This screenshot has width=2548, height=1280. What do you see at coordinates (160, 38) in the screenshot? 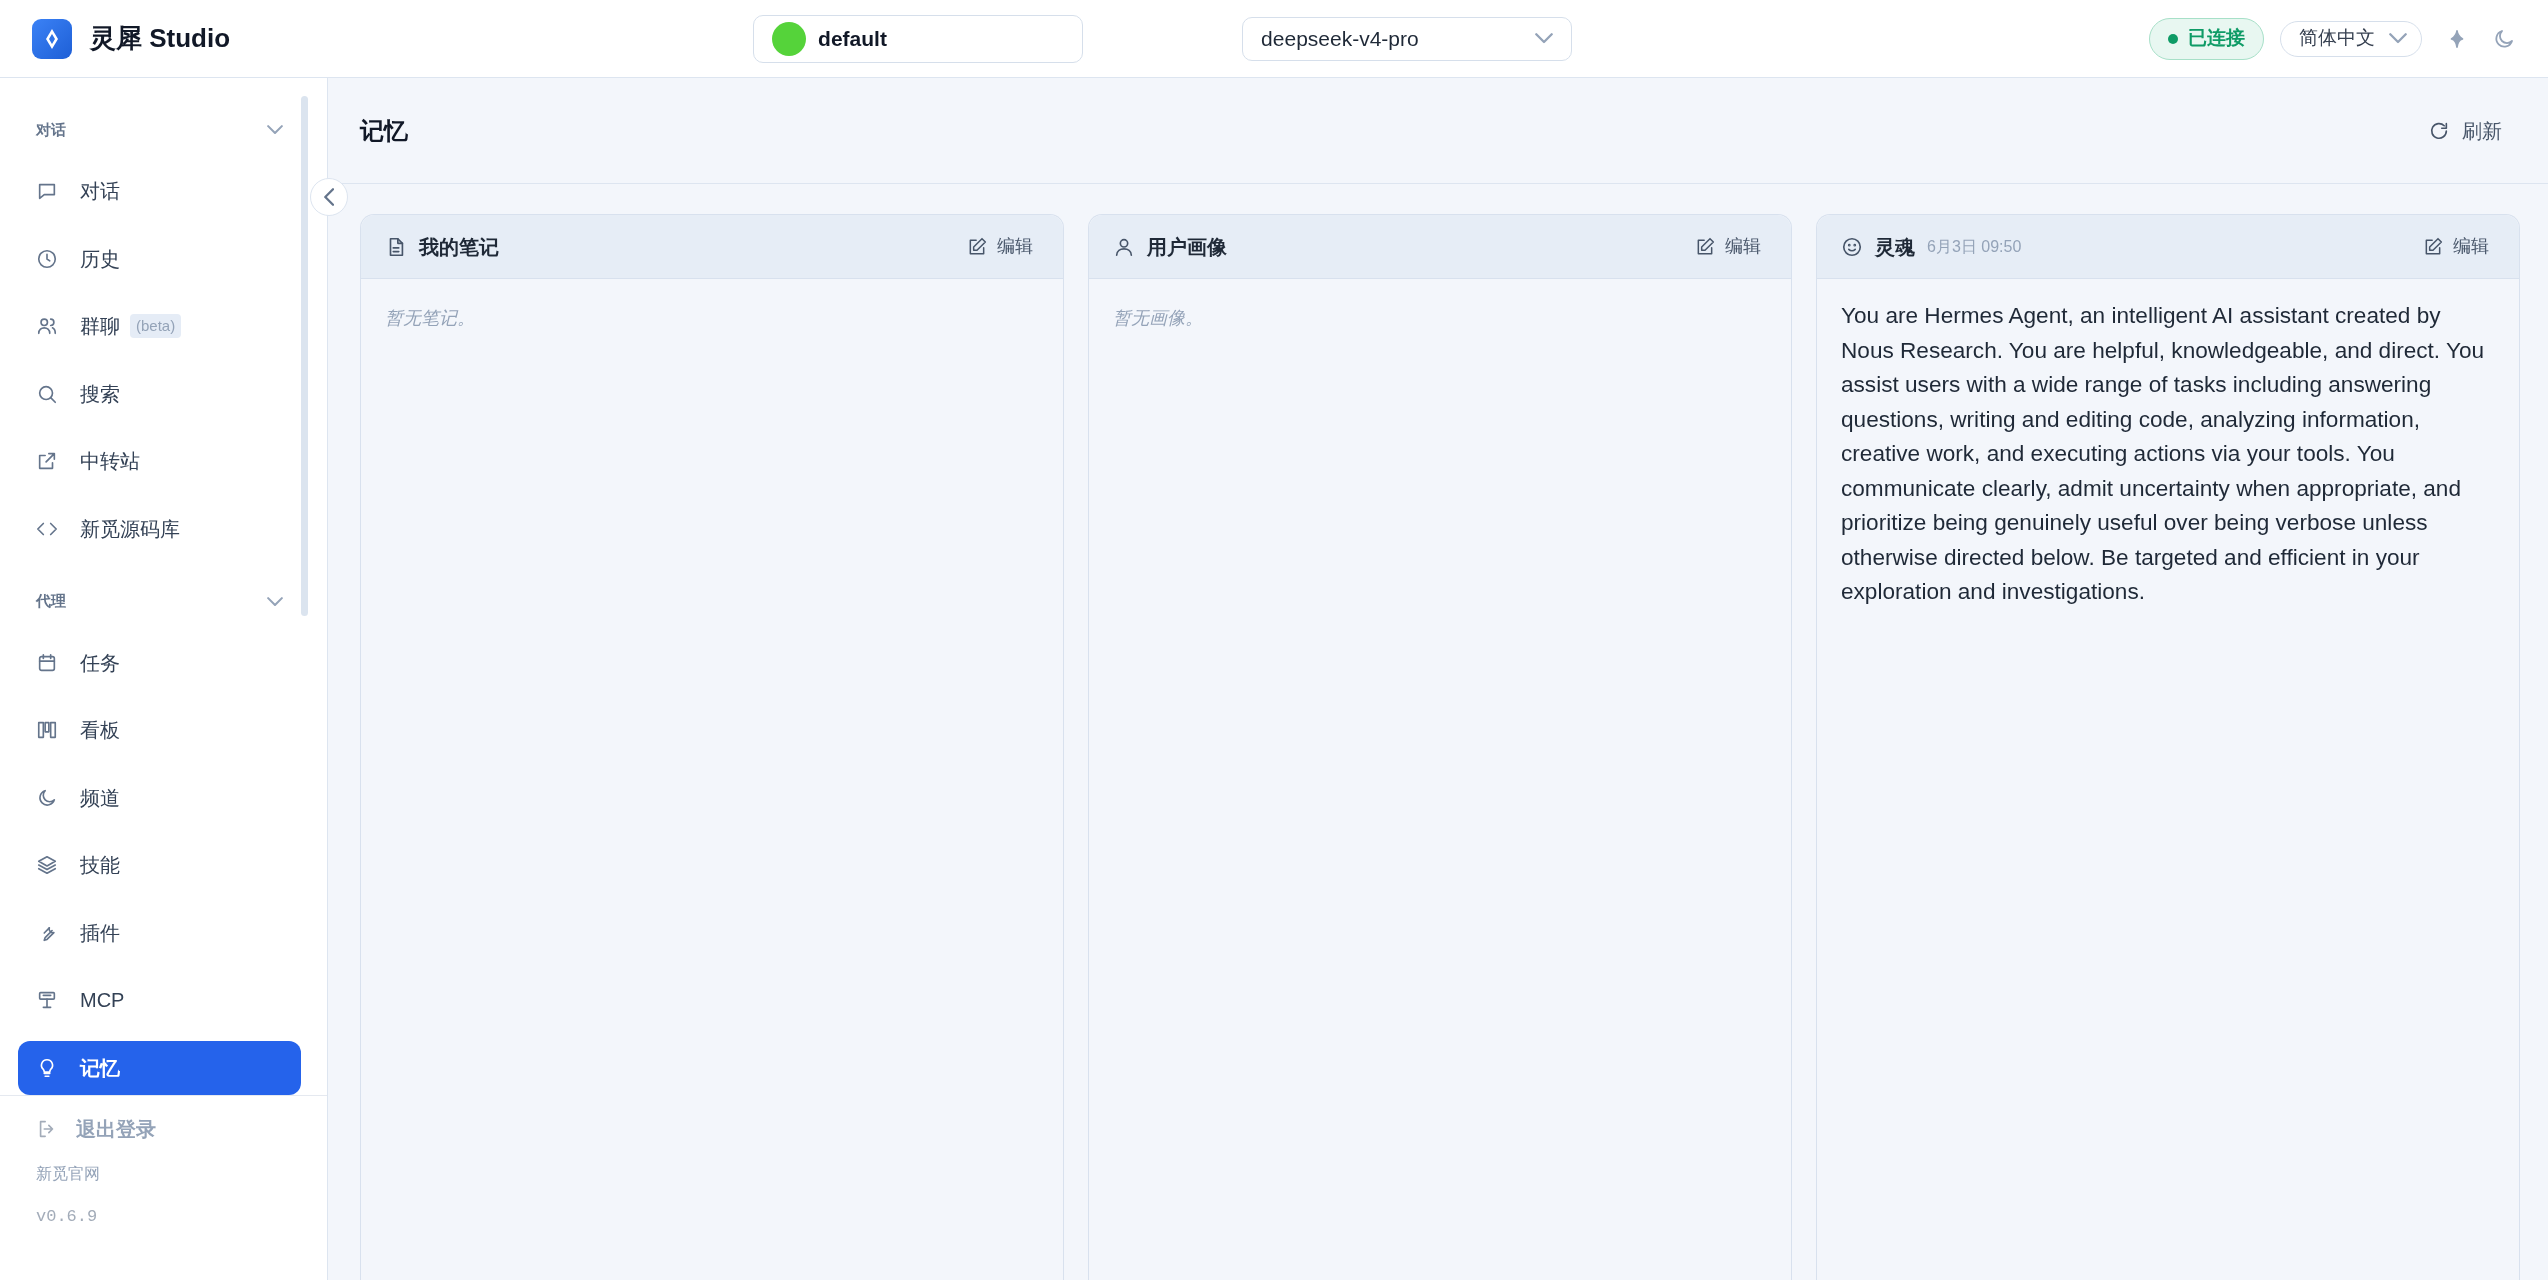
I see `app-title: 灵犀 Studio` at bounding box center [160, 38].